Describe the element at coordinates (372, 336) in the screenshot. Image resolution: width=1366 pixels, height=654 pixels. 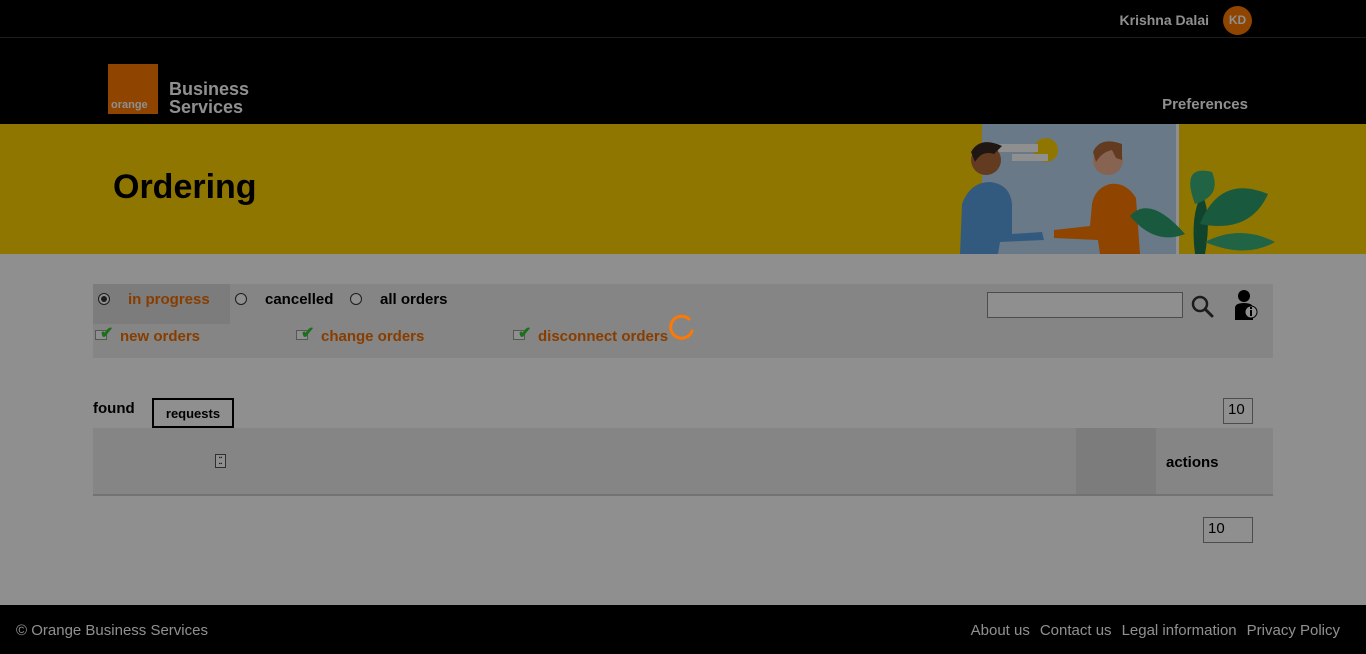
I see `label-change-orders: change orders` at that location.